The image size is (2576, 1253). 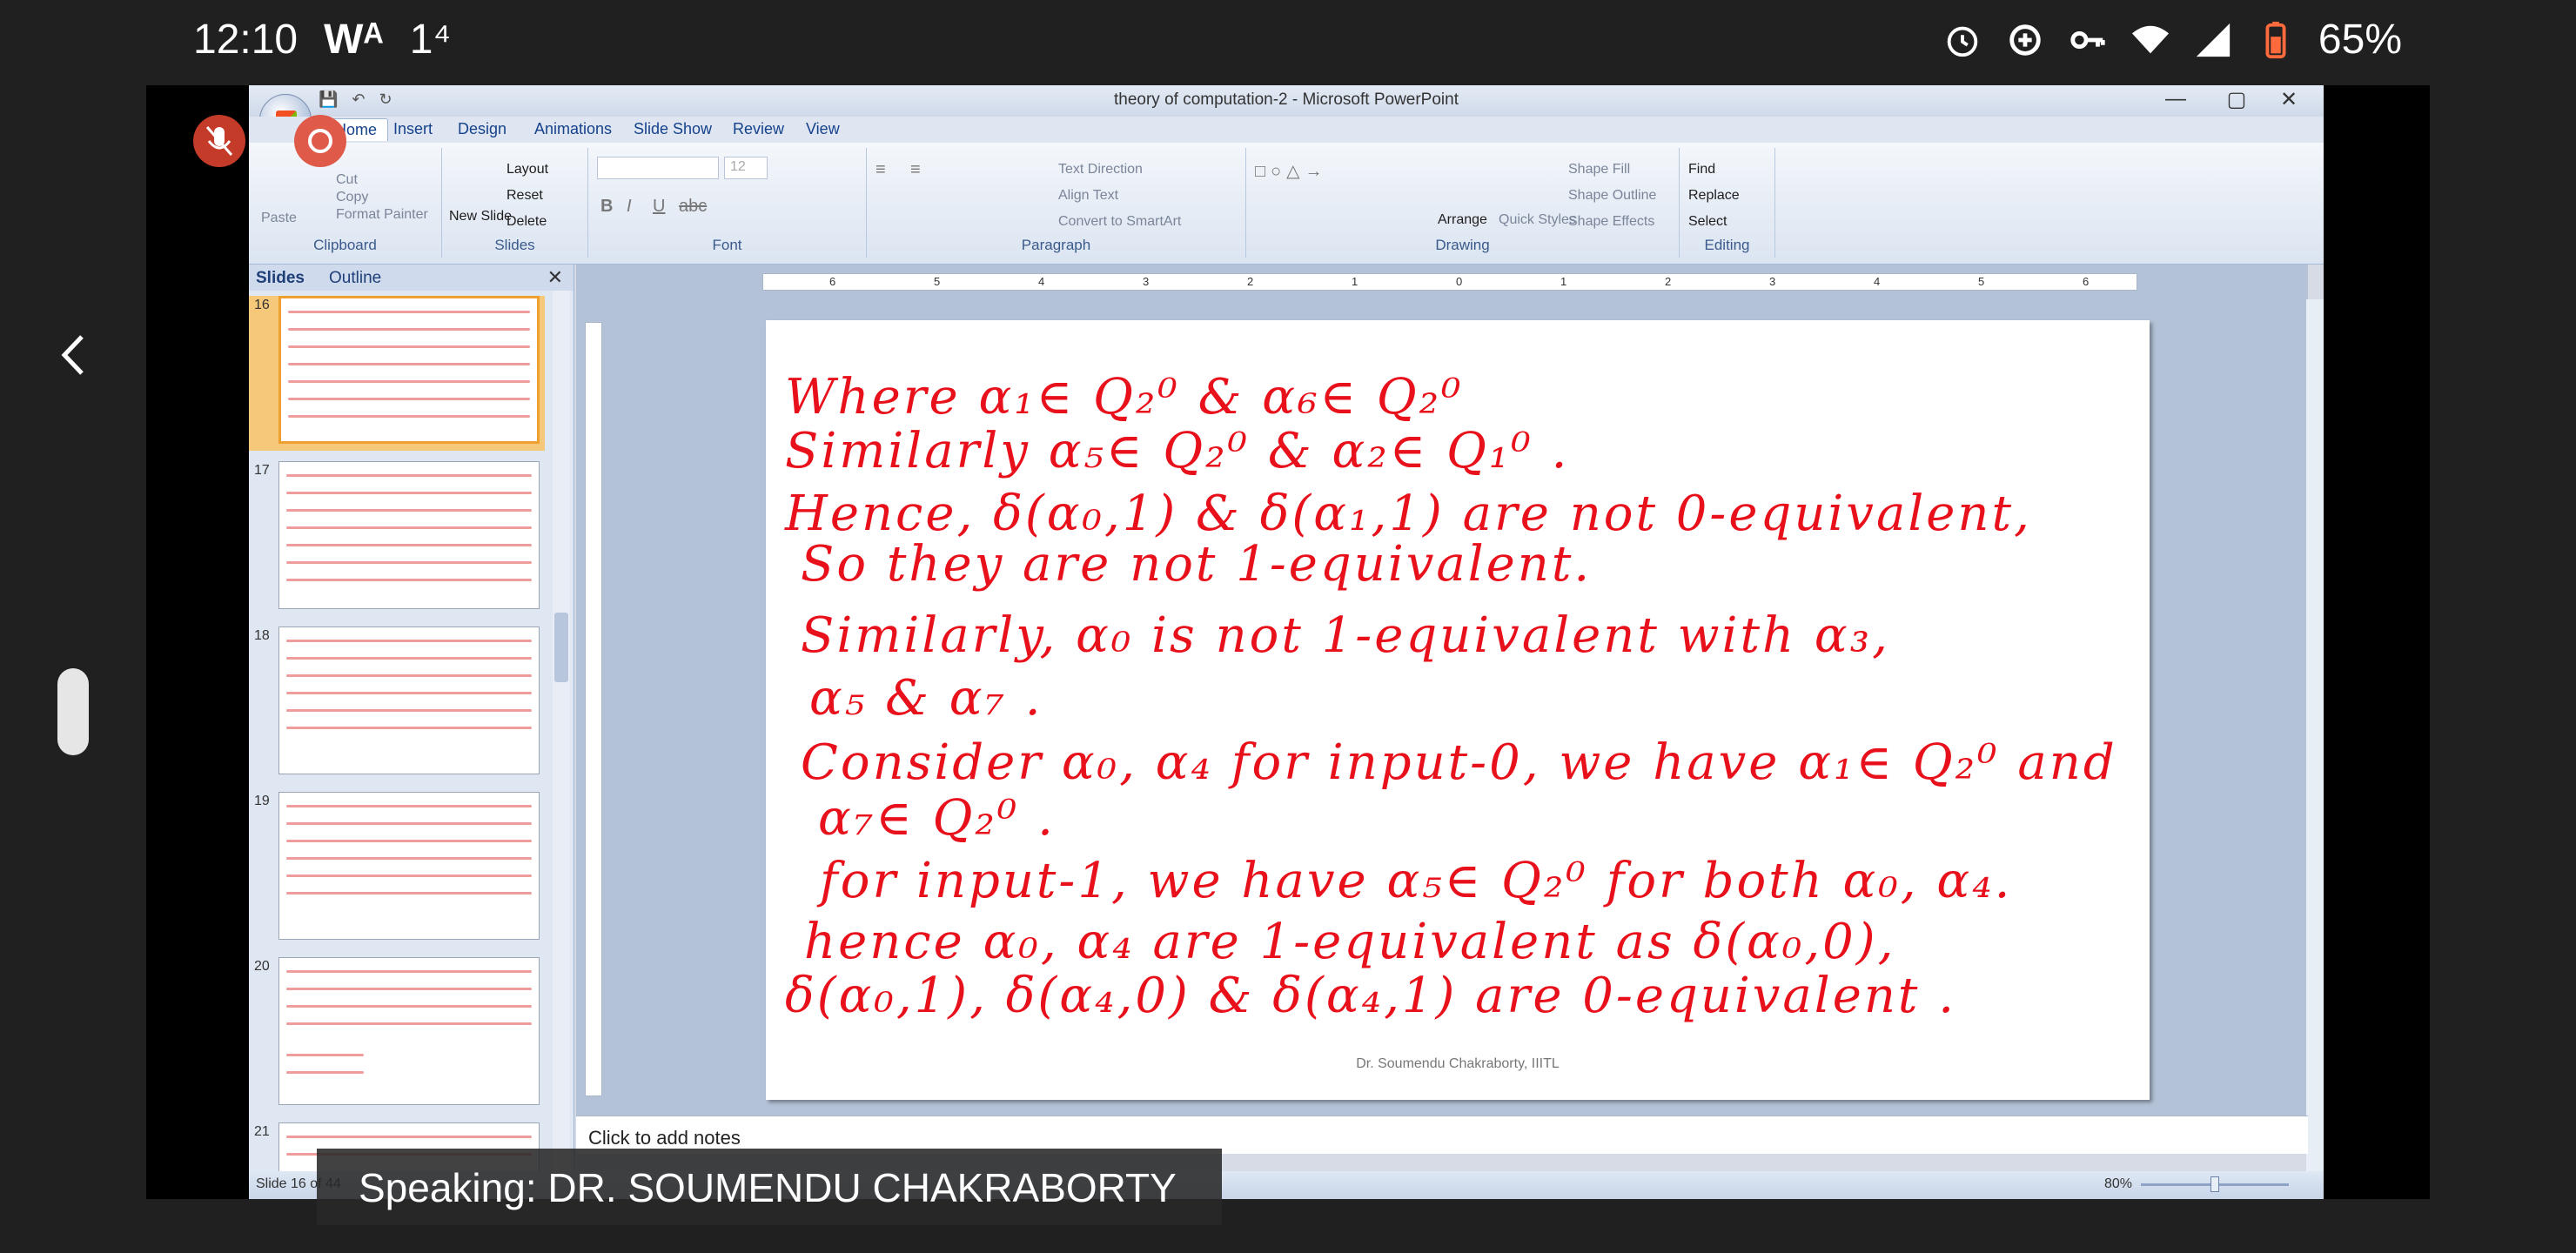 What do you see at coordinates (2087, 39) in the screenshot?
I see `vpn-key-icon` at bounding box center [2087, 39].